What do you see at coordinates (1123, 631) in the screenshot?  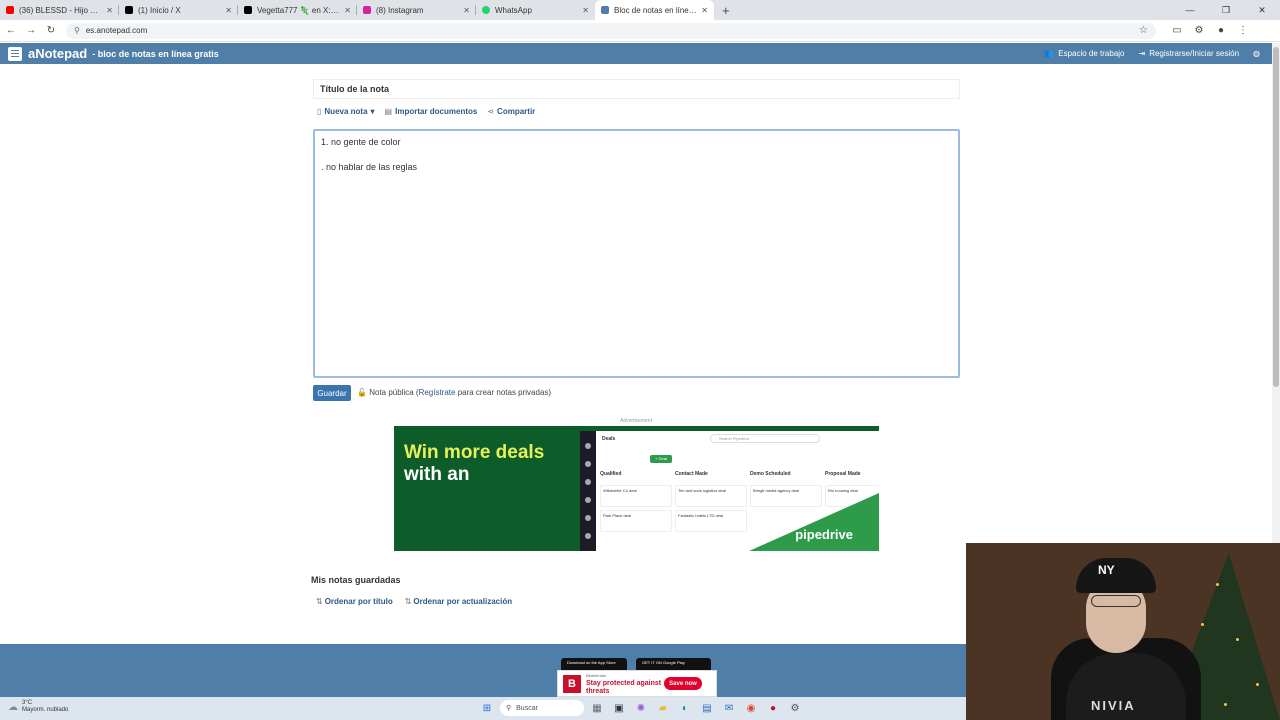 I see `webcam-overlay: NY NIVIA` at bounding box center [1123, 631].